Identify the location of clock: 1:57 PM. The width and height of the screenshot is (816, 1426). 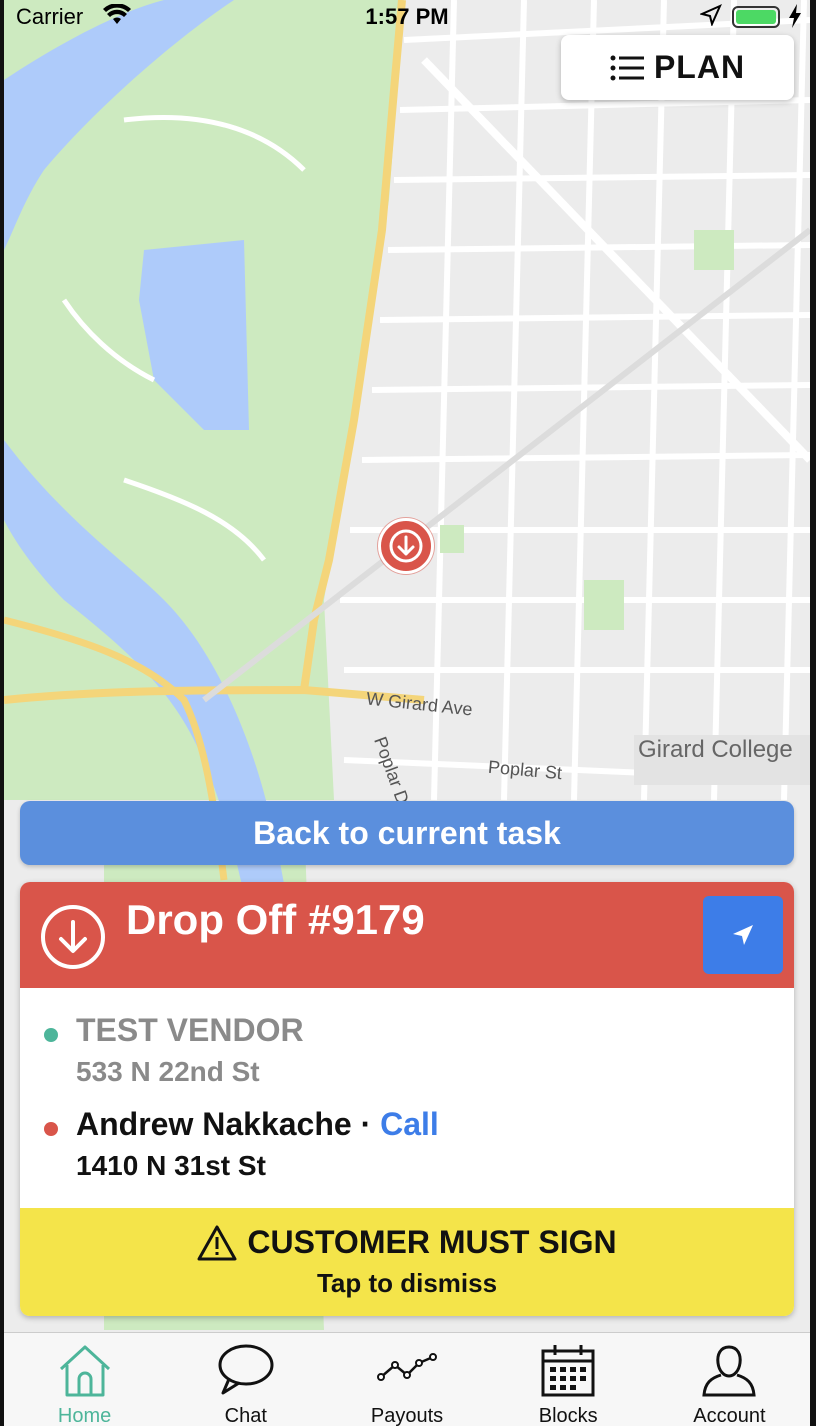
(407, 16).